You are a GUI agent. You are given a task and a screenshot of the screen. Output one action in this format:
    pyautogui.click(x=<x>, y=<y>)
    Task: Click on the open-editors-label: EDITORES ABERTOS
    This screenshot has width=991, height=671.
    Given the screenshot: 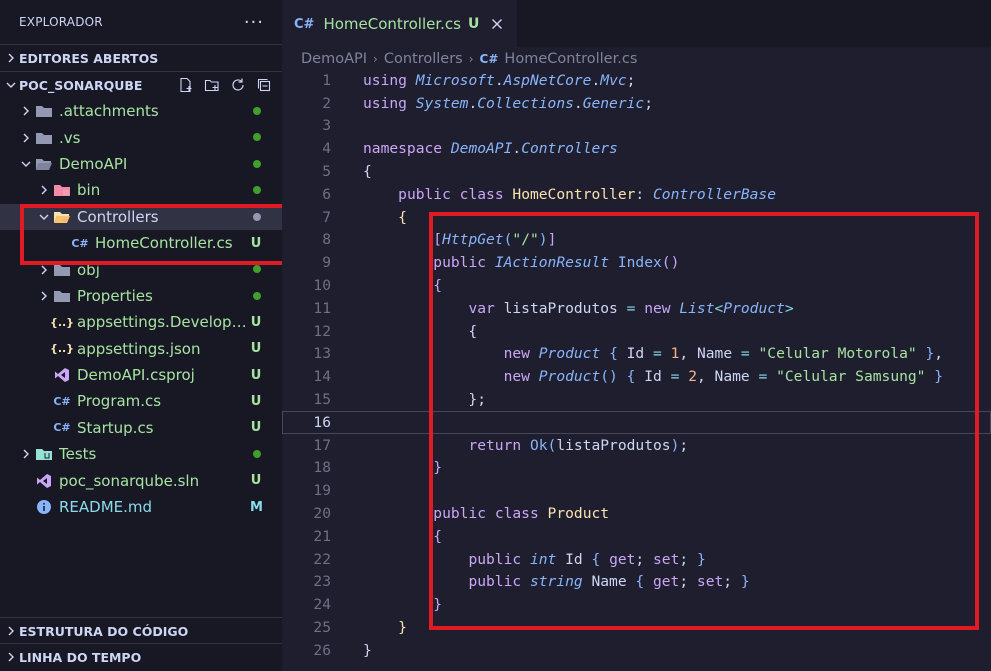 What is the action you would take?
    pyautogui.click(x=89, y=58)
    